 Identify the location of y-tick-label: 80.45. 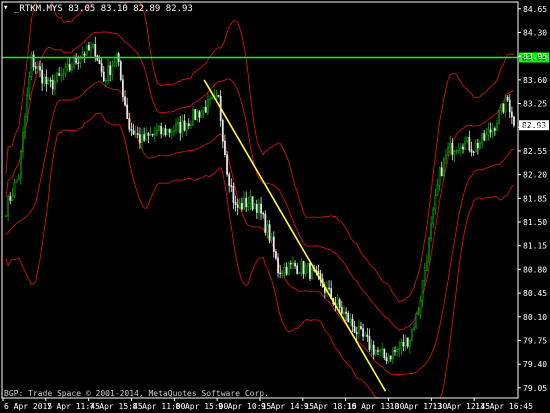
(535, 293).